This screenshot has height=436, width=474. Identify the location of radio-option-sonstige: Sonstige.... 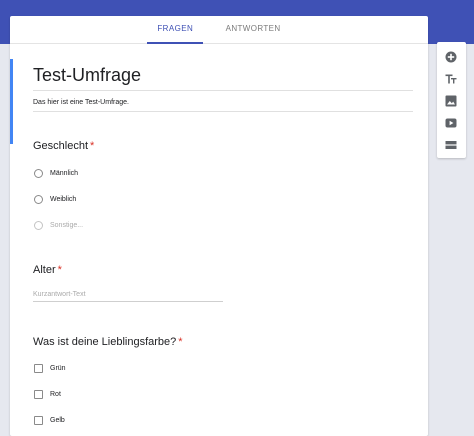
(58, 225).